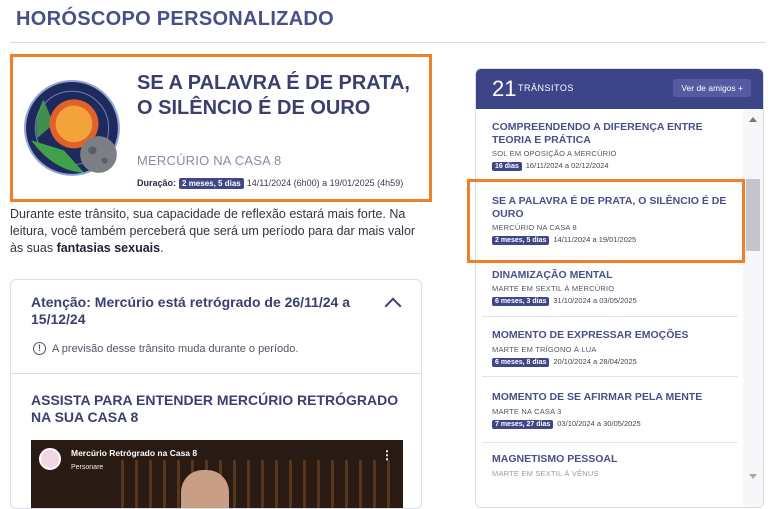 This screenshot has width=774, height=509. I want to click on transit-item-title: DINAMIZAÇÃO MENTAL, so click(552, 275).